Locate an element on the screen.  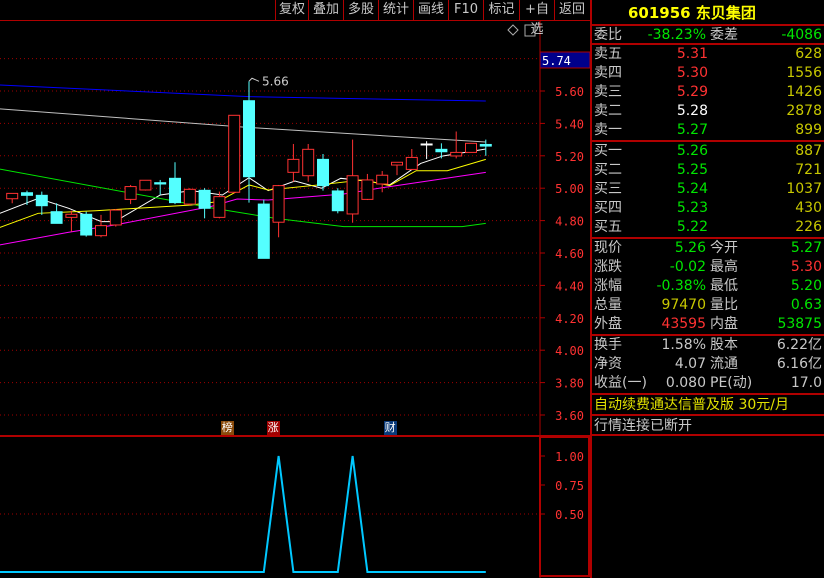
stock-name: 东贝集团 is located at coordinates (725, 13).